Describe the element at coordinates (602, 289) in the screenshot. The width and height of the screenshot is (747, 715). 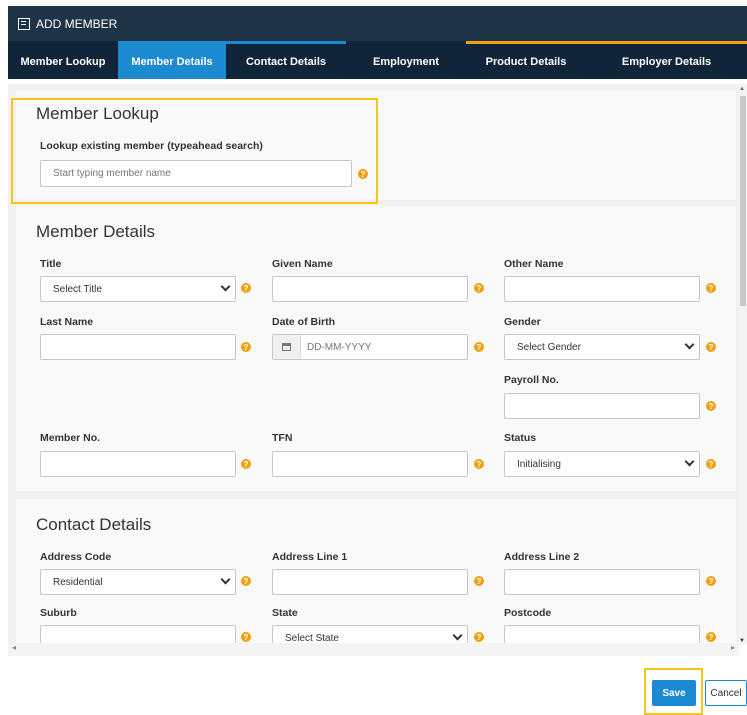
I see `other-name-input` at that location.